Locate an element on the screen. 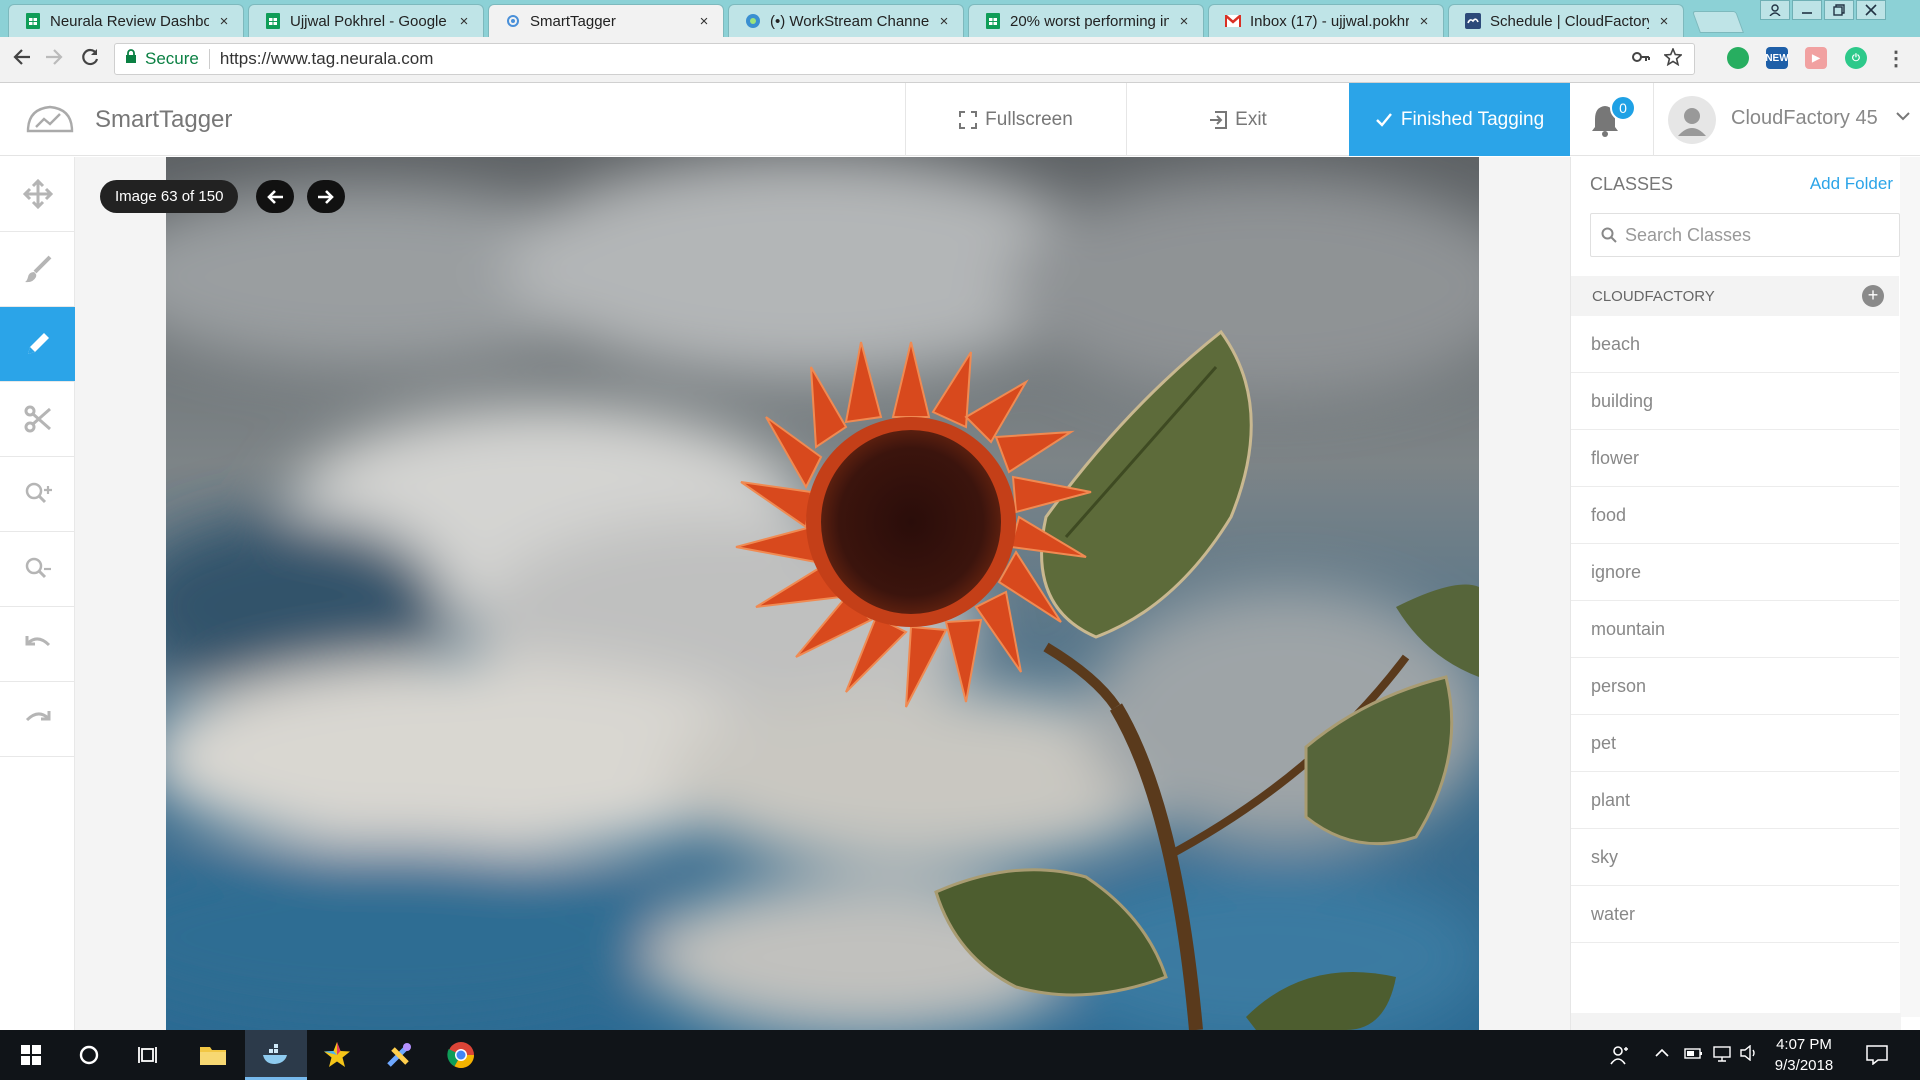 This screenshot has height=1080, width=1920. pencil-icon is located at coordinates (38, 343).